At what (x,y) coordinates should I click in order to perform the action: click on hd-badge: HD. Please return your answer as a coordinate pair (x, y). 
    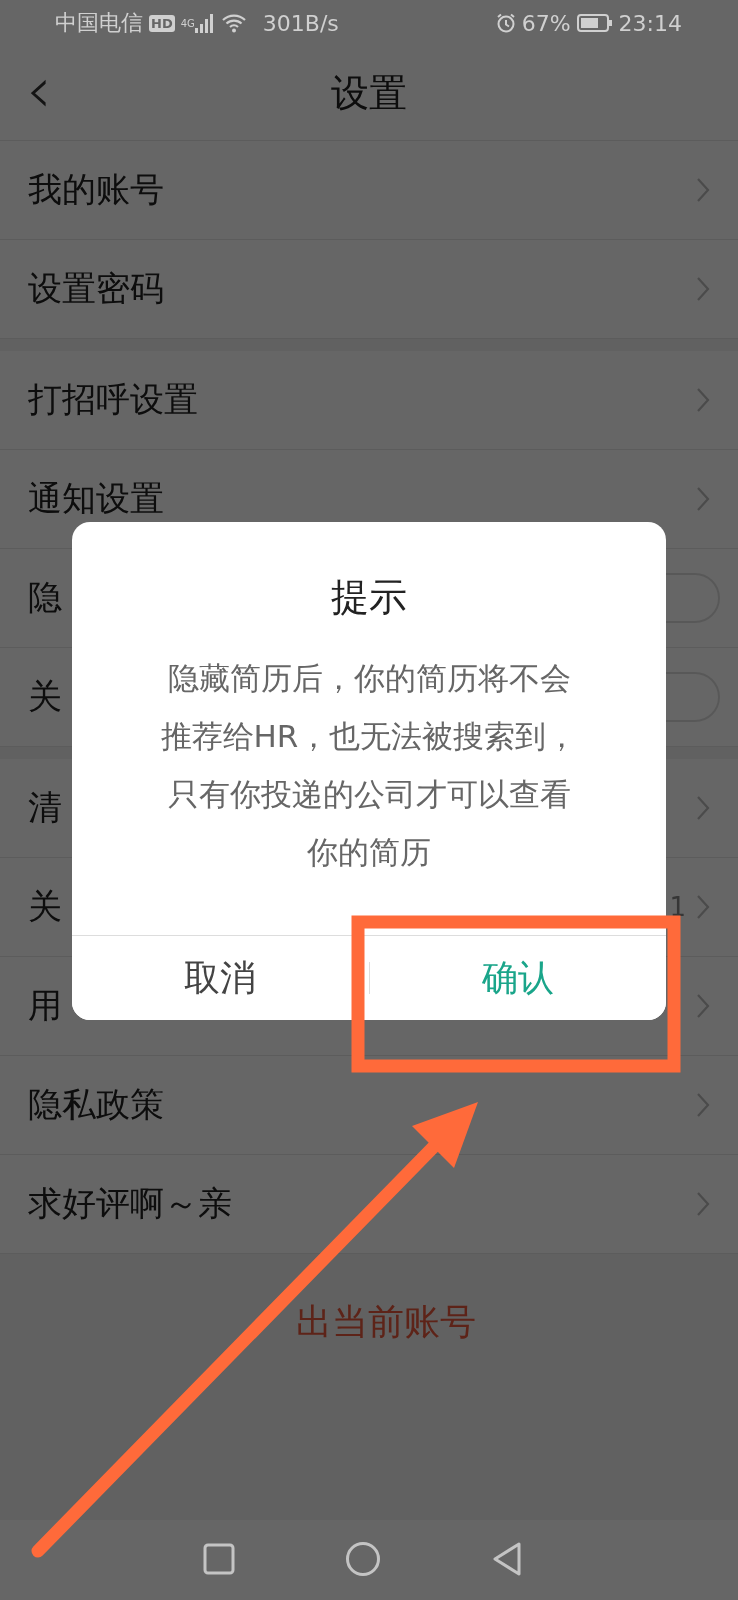
    Looking at the image, I should click on (162, 23).